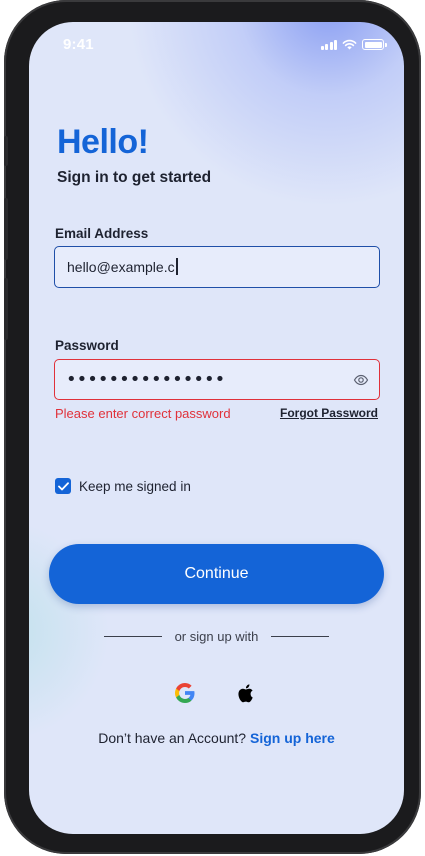 The image size is (425, 856). I want to click on signup-prompt: Don’t have an Account?, so click(172, 738).